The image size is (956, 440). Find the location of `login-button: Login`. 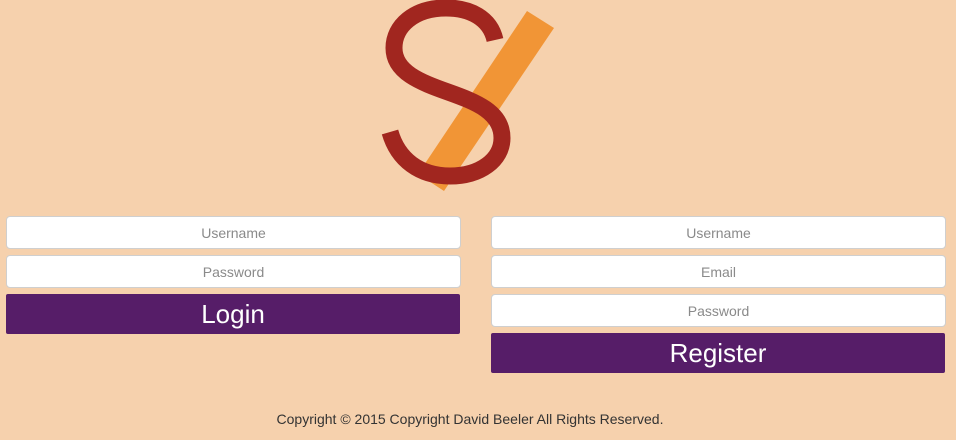

login-button: Login is located at coordinates (233, 314).